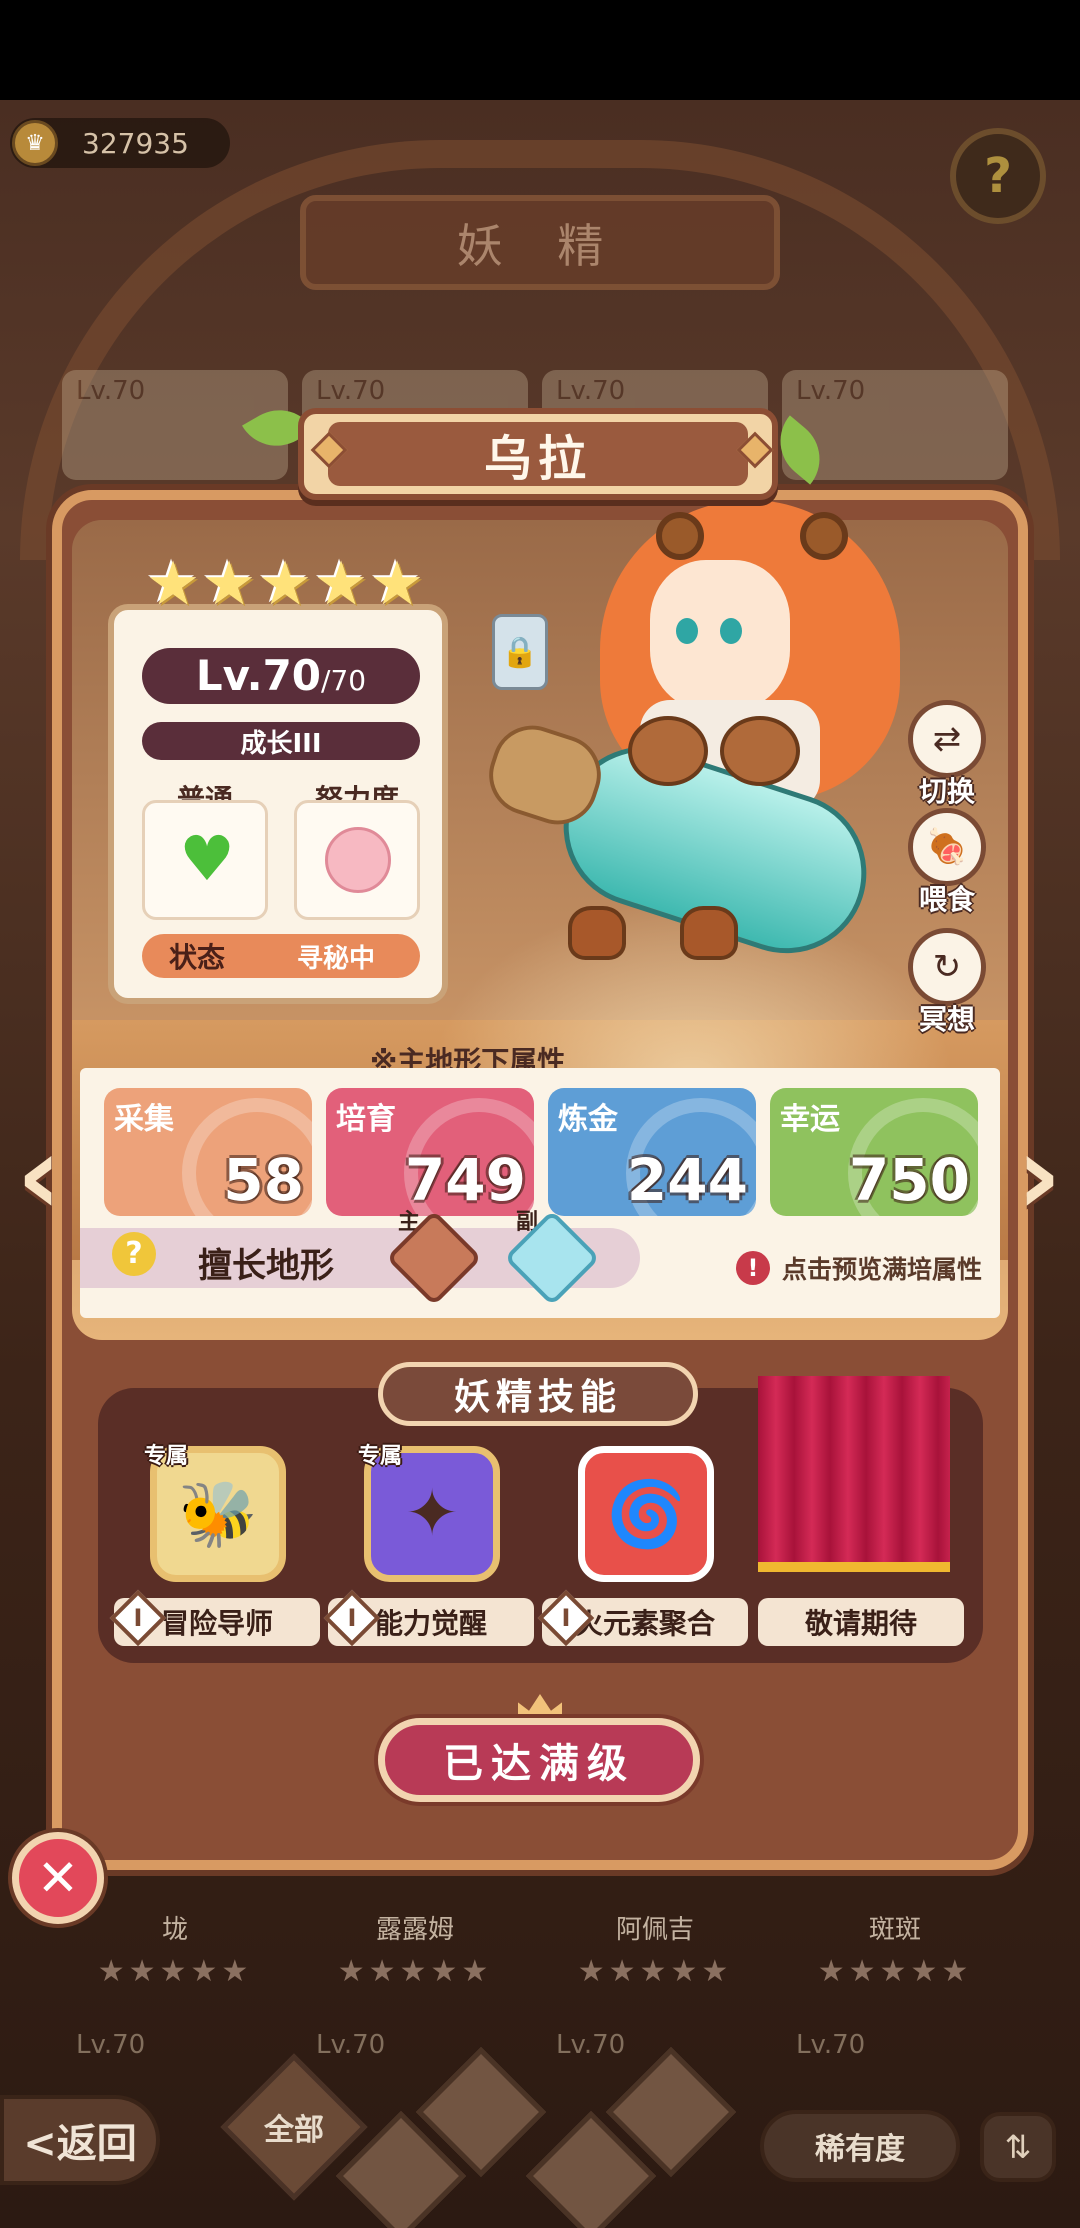 This screenshot has height=2228, width=1080. What do you see at coordinates (344, 680) in the screenshot?
I see `level-max: /70` at bounding box center [344, 680].